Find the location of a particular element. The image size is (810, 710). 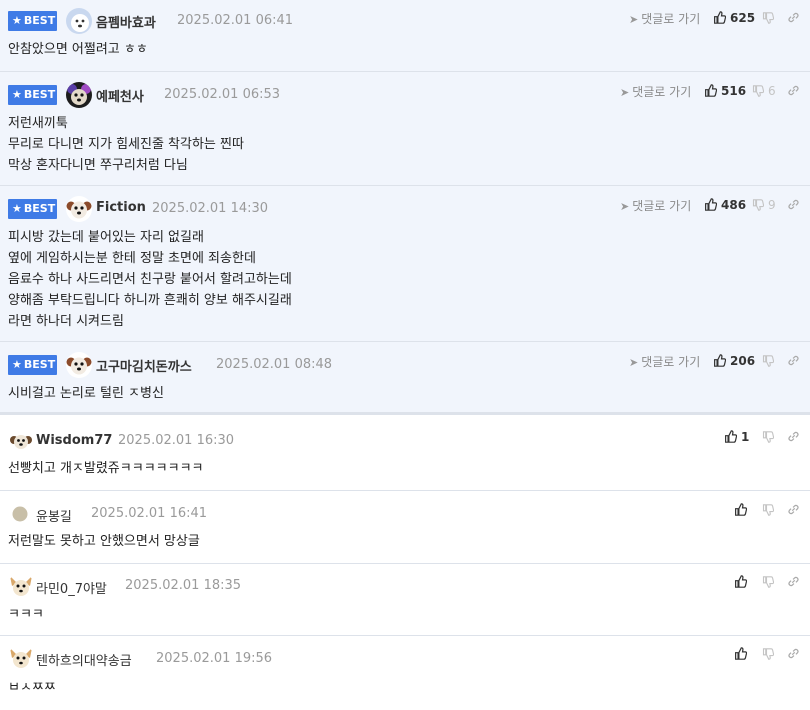

nickname: 라민0_7야말 is located at coordinates (71, 587).